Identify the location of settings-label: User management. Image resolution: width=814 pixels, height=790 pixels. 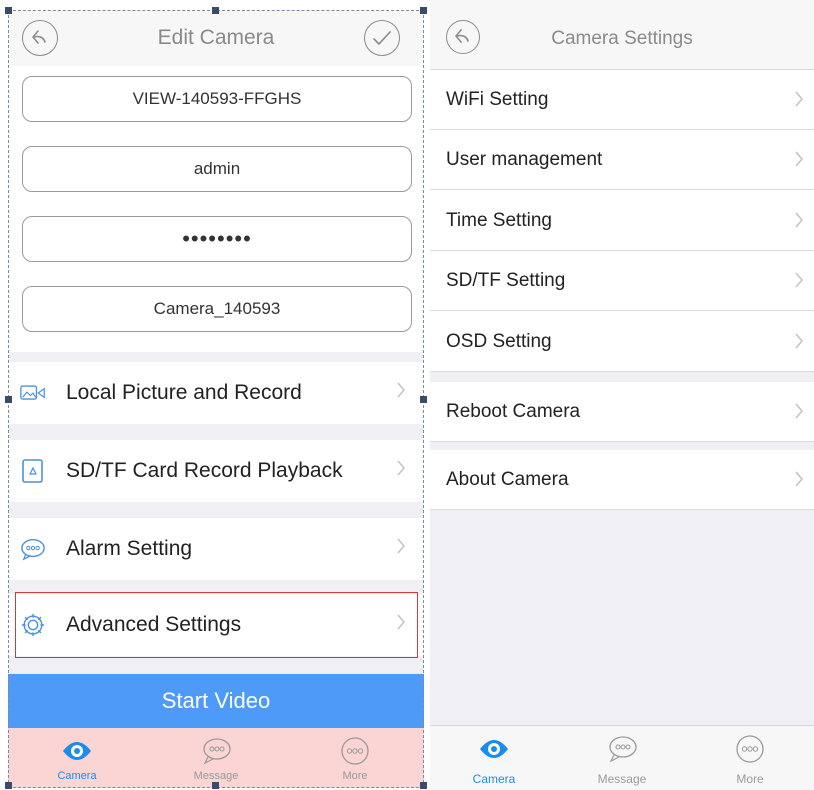
(524, 159).